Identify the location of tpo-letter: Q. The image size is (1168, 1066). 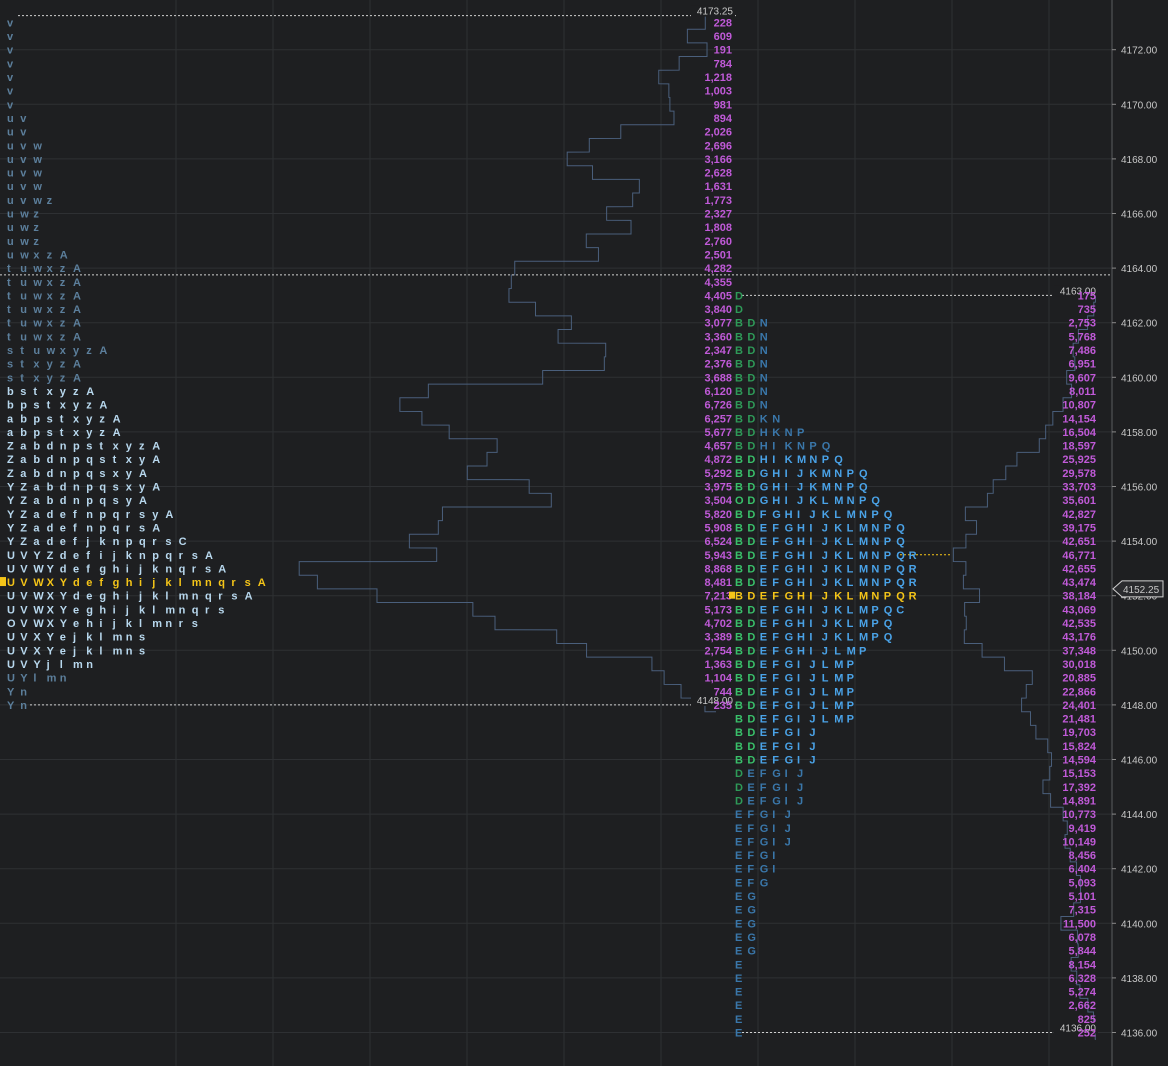
(900, 542).